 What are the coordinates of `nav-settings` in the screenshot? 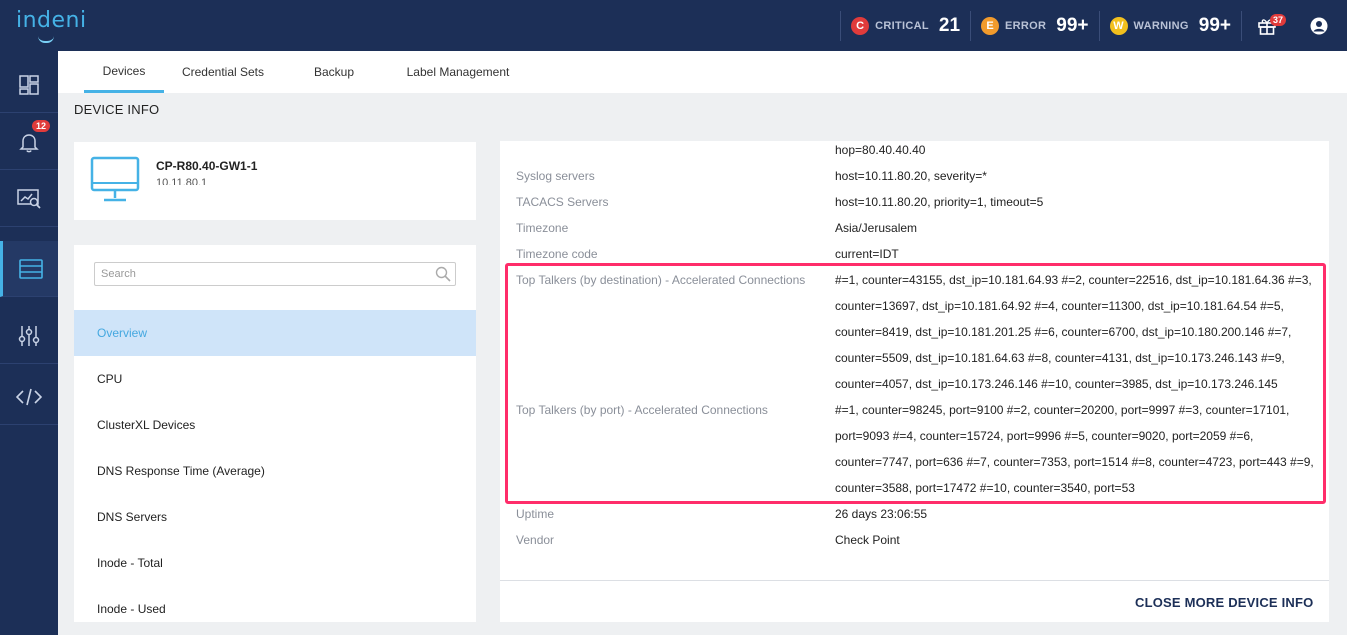 It's located at (29, 336).